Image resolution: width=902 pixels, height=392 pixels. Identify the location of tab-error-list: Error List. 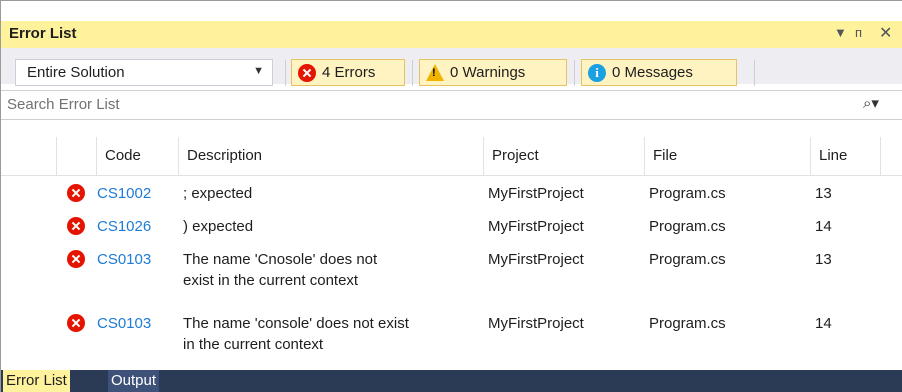
(36, 381).